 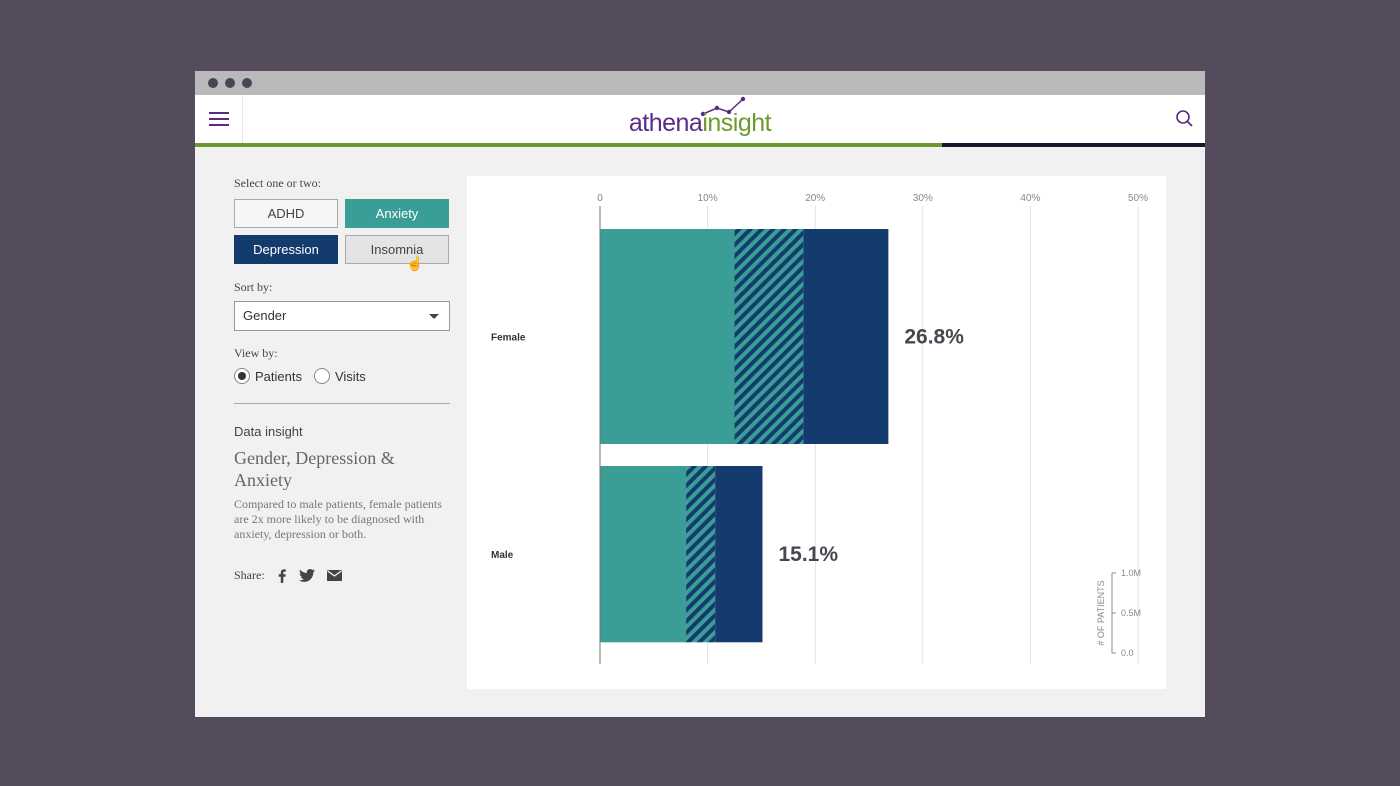 I want to click on facebook-icon, so click(x=282, y=575).